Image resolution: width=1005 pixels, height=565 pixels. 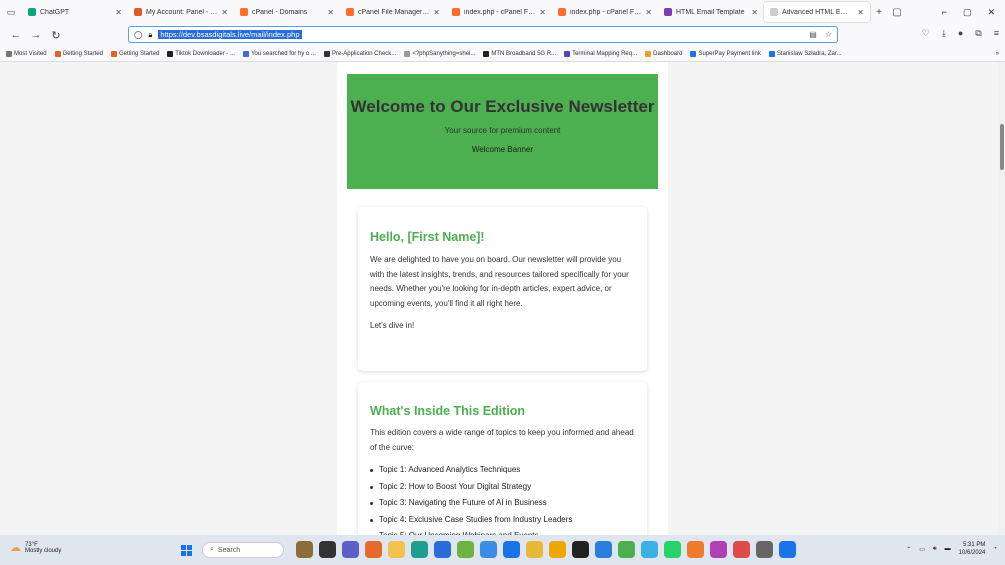 I want to click on account-icon: ●, so click(x=960, y=33).